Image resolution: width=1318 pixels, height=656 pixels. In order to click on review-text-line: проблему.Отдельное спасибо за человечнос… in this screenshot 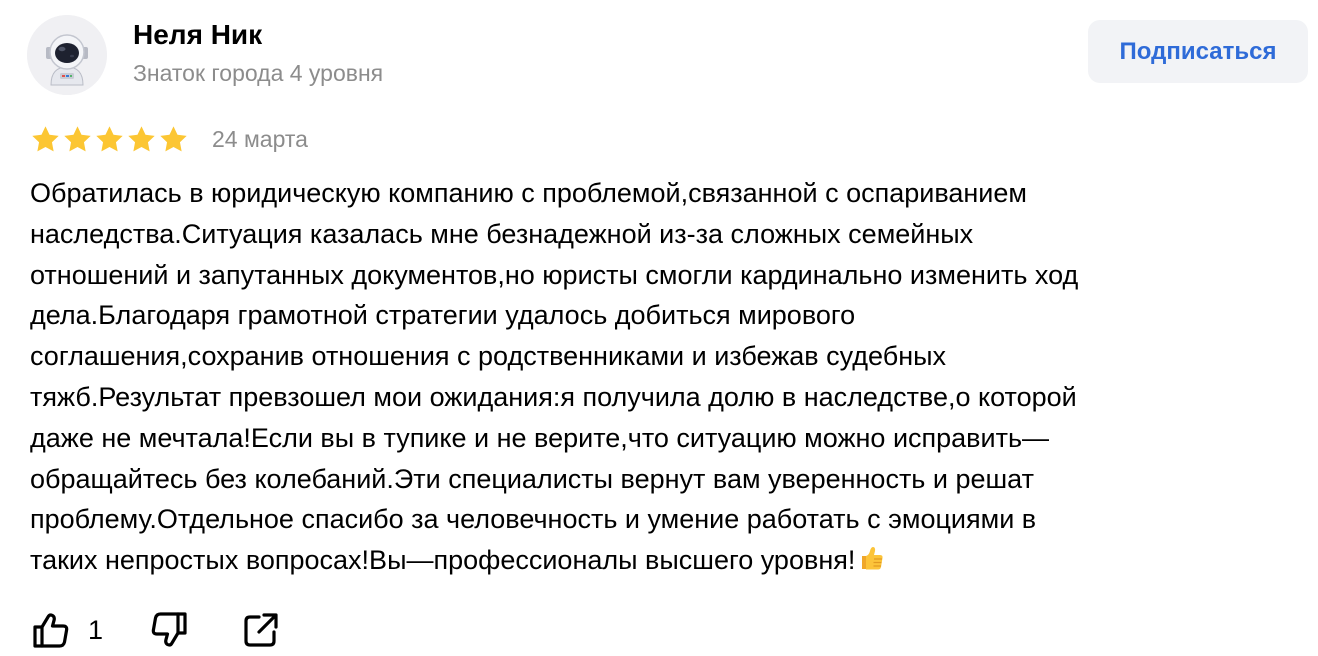, I will do `click(533, 519)`.